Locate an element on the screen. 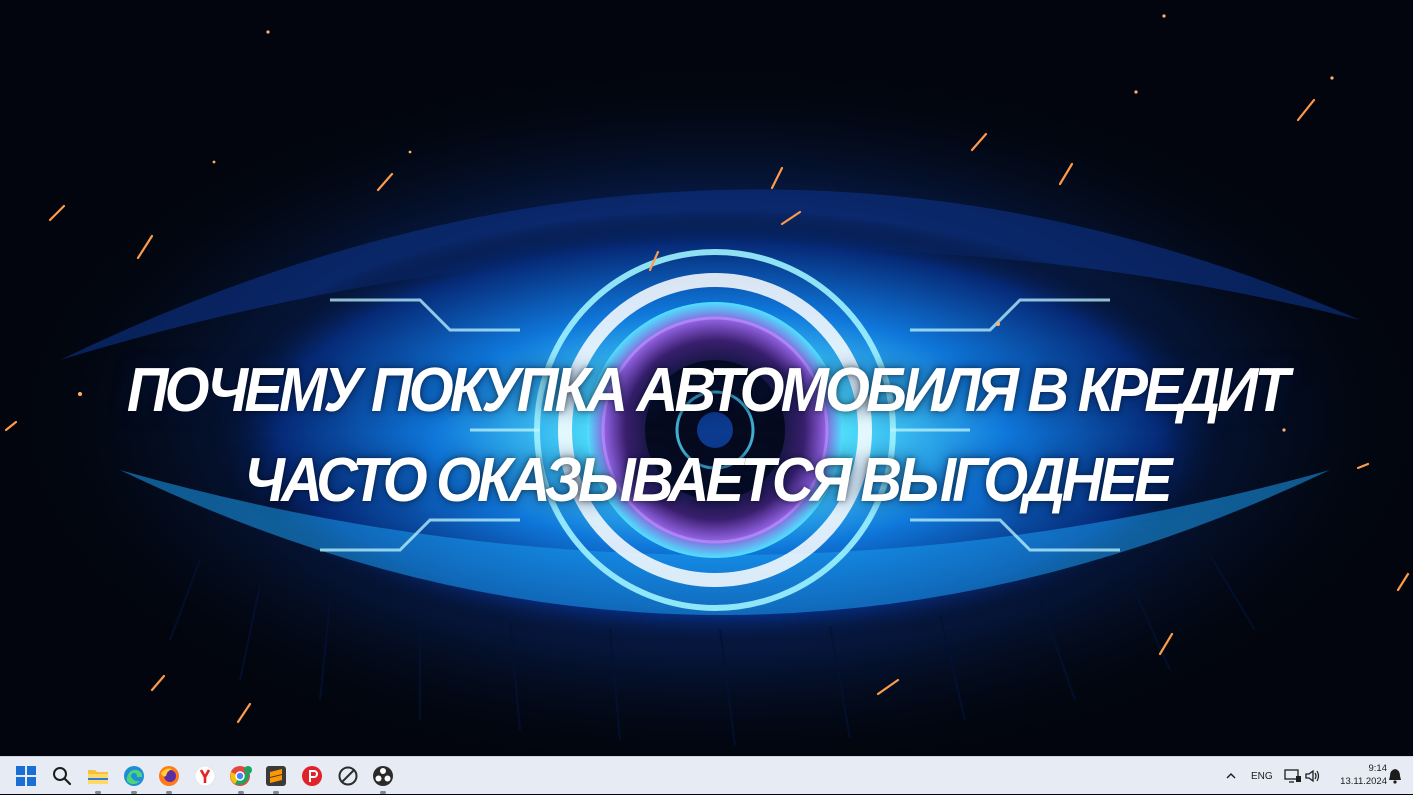 This screenshot has height=795, width=1413. windows-start-icon is located at coordinates (26, 776).